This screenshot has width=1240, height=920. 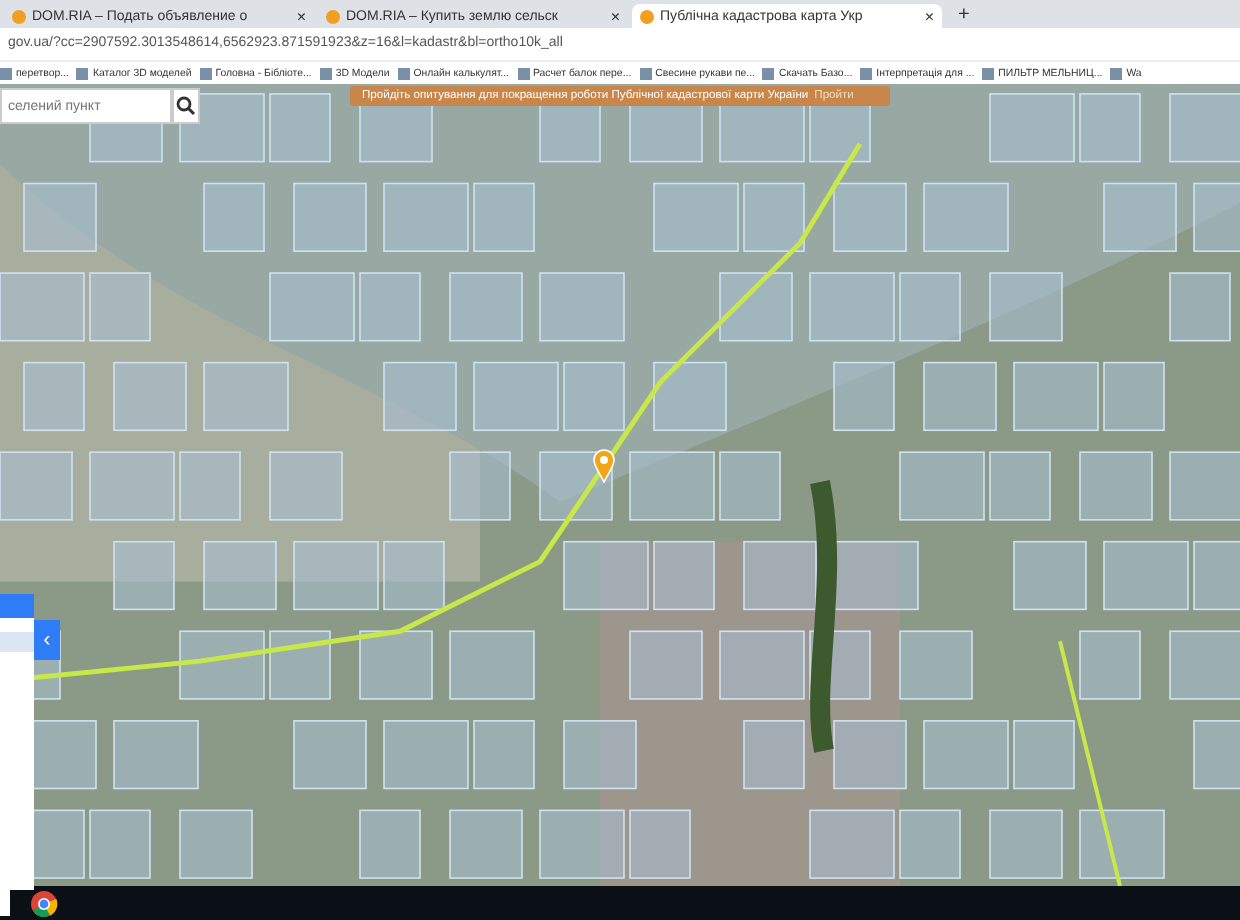 What do you see at coordinates (47, 640) in the screenshot?
I see `panel-toggle-button: ‹` at bounding box center [47, 640].